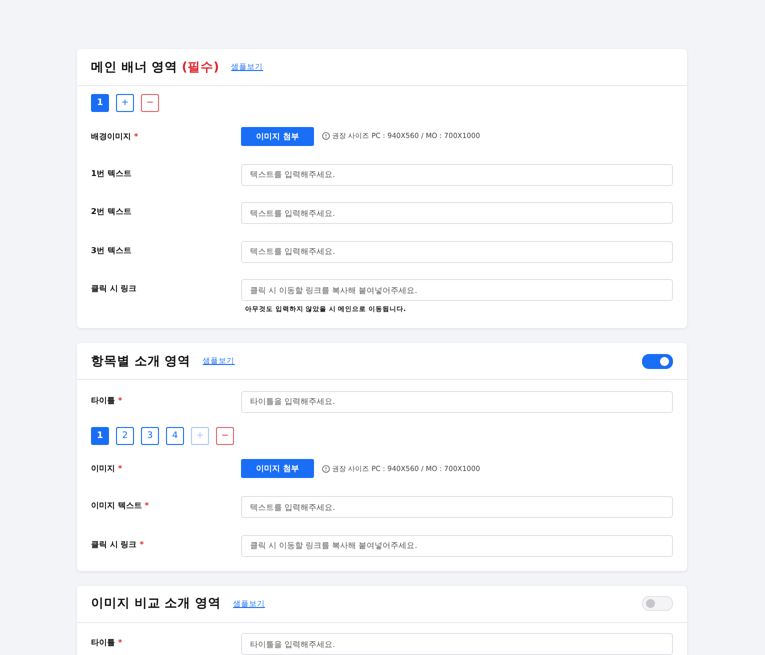 This screenshot has width=765, height=655. What do you see at coordinates (175, 435) in the screenshot?
I see `page-button: 4` at bounding box center [175, 435].